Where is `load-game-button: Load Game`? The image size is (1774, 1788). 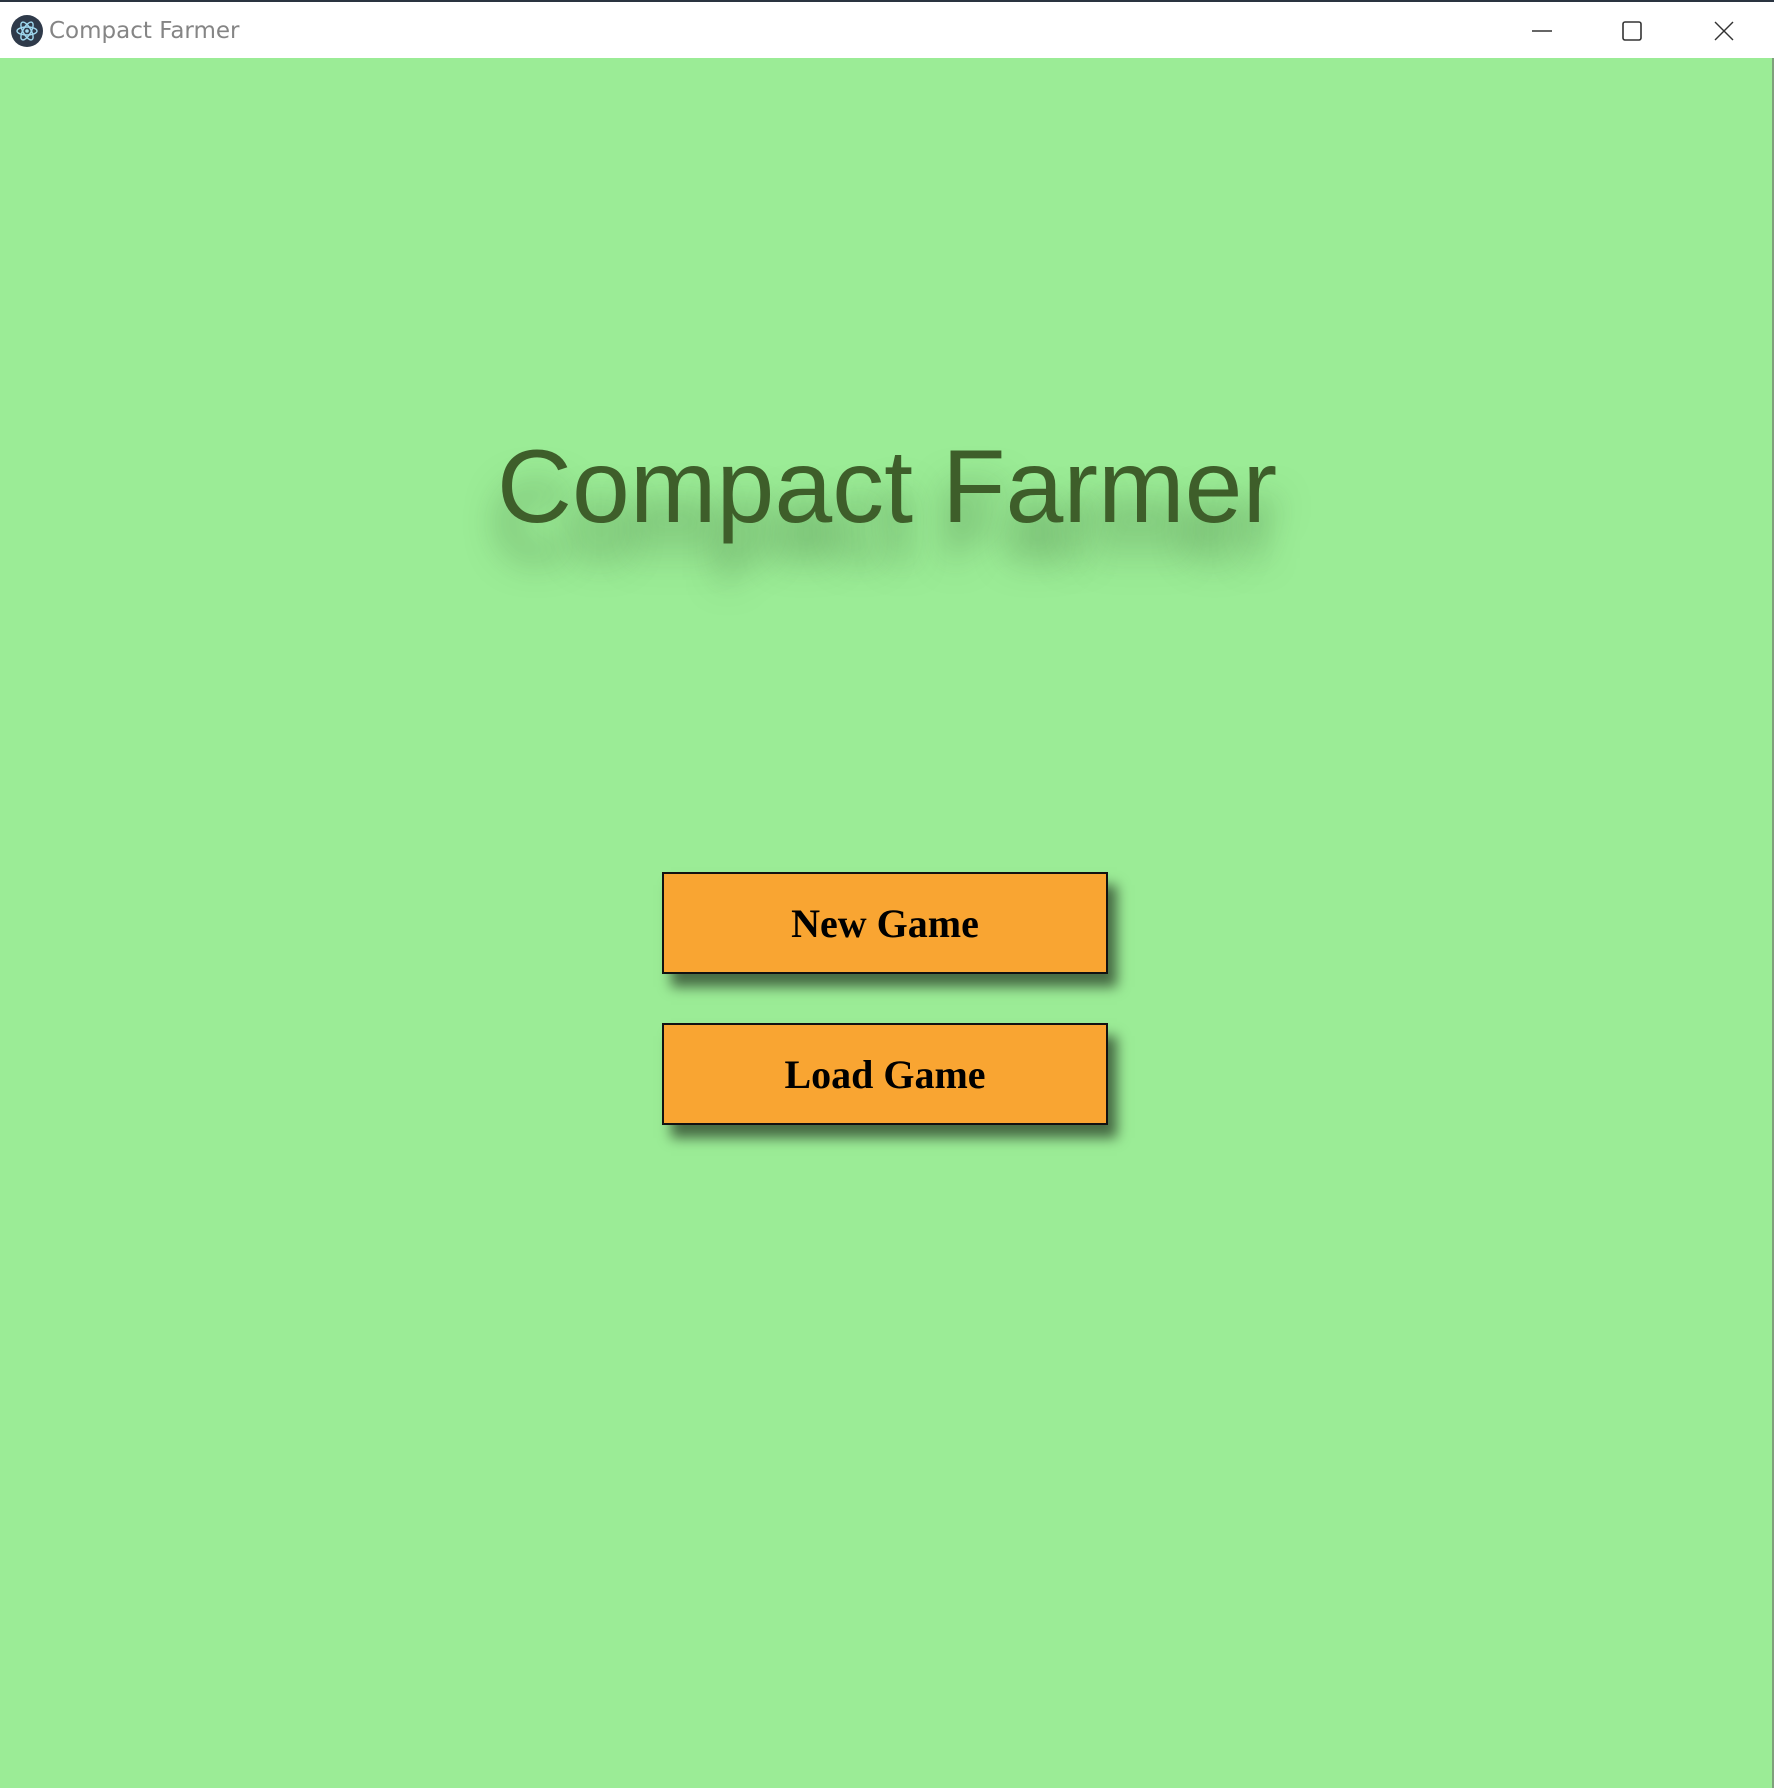 load-game-button: Load Game is located at coordinates (885, 1074).